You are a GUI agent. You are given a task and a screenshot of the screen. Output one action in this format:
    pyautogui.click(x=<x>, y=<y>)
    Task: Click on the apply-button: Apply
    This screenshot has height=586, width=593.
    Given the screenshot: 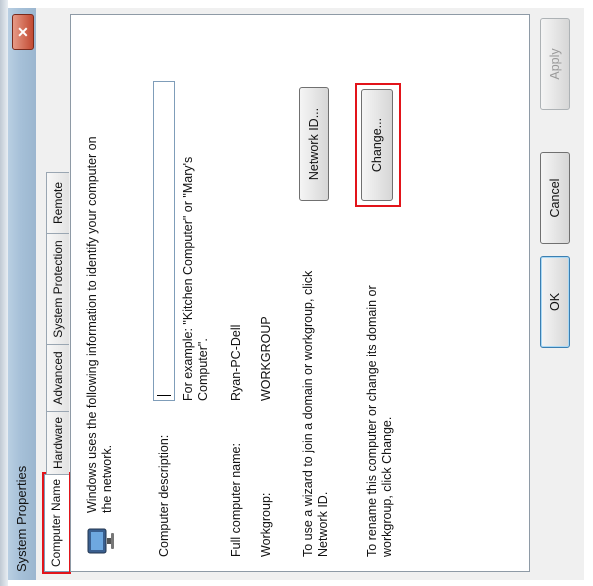 What is the action you would take?
    pyautogui.click(x=555, y=64)
    